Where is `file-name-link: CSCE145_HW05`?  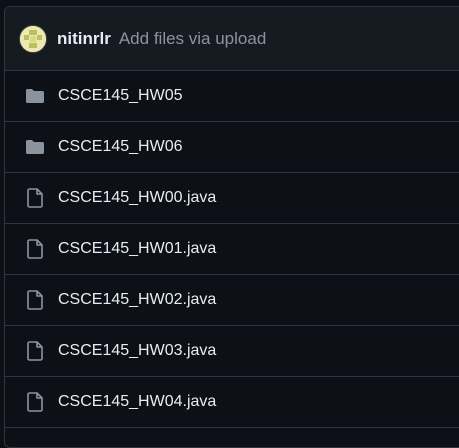 file-name-link: CSCE145_HW05 is located at coordinates (120, 96).